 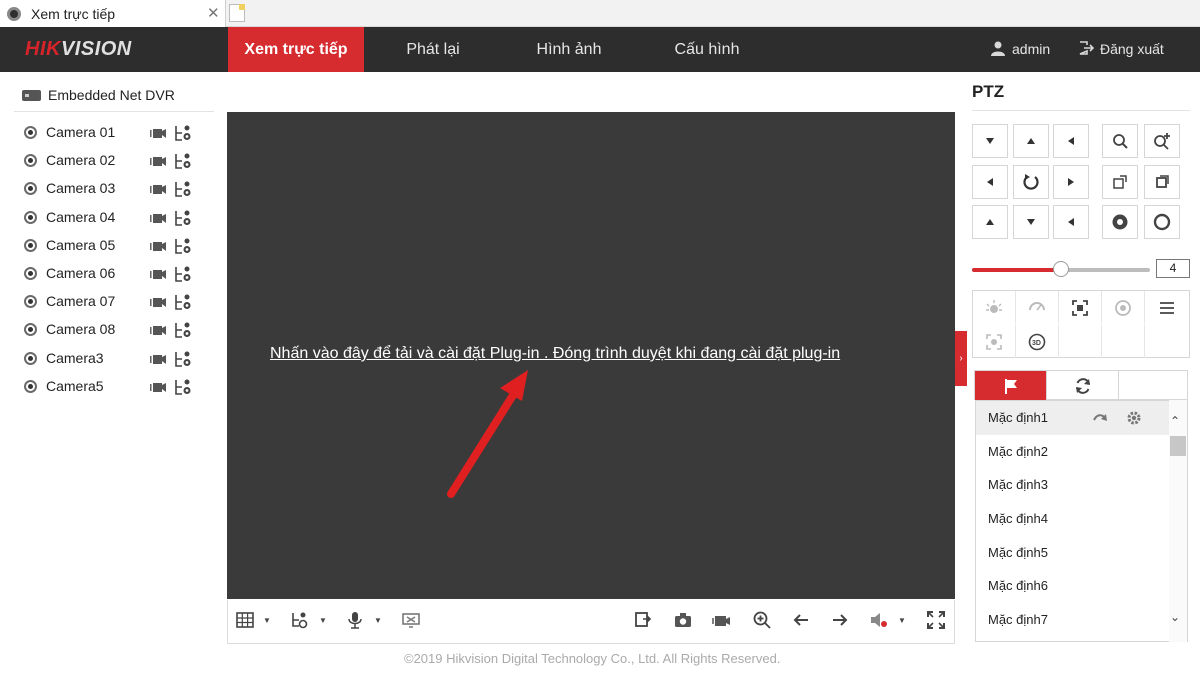 I want to click on capture-all-icon, so click(x=643, y=620).